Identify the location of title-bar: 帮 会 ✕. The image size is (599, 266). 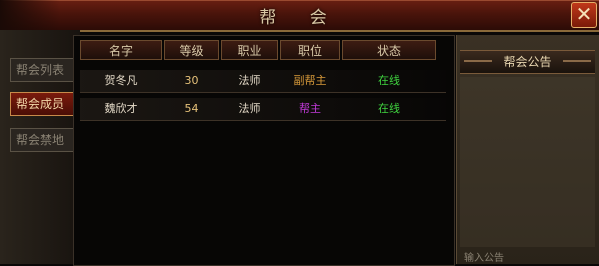
(299, 16).